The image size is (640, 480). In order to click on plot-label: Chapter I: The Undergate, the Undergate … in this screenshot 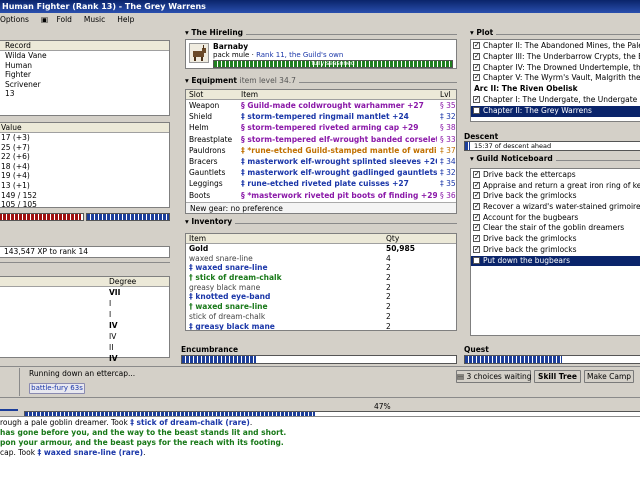, I will do `click(561, 99)`.